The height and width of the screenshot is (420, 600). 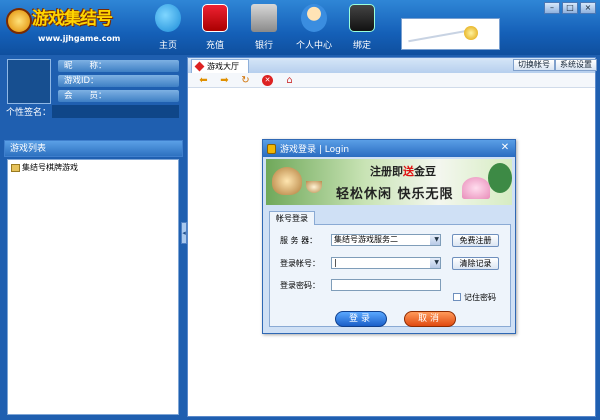 What do you see at coordinates (287, 181) in the screenshot?
I see `teapot-icon` at bounding box center [287, 181].